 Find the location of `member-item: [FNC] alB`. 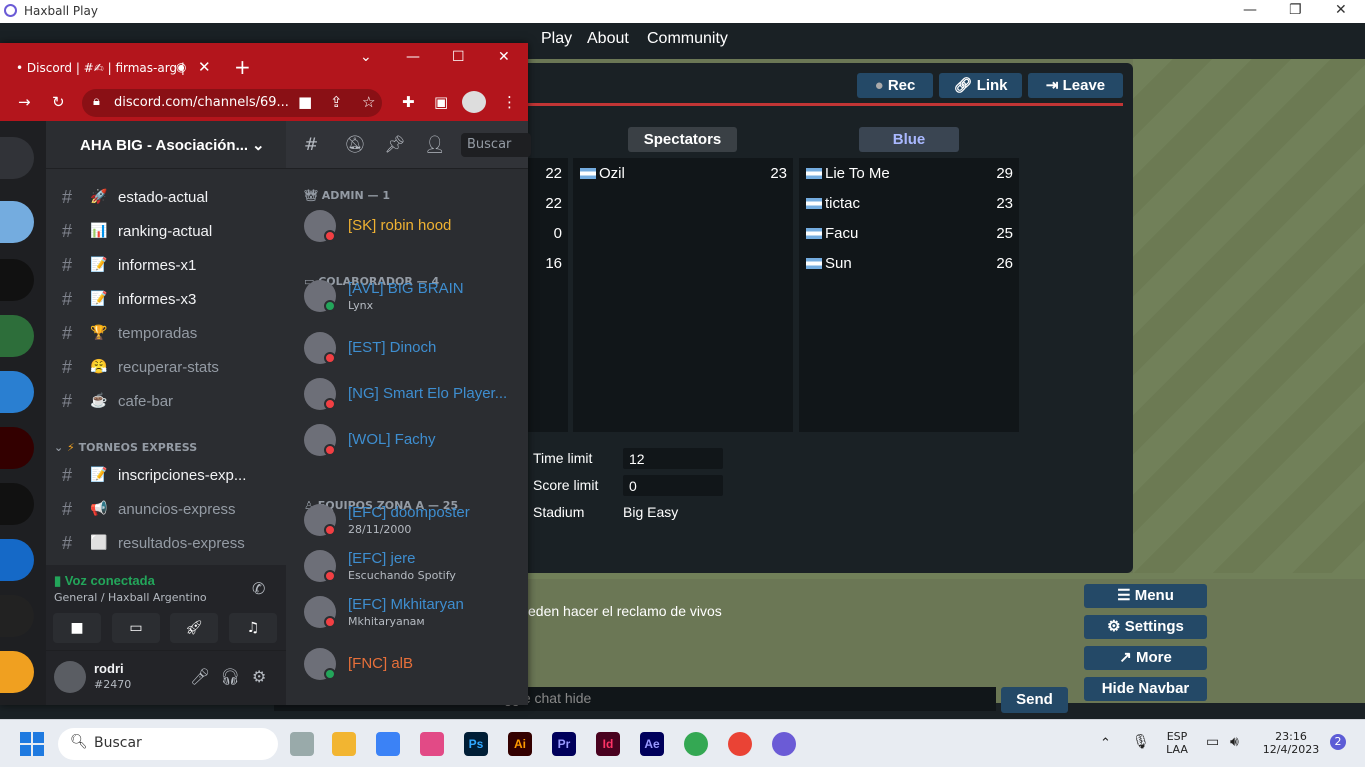

member-item: [FNC] alB is located at coordinates (408, 664).